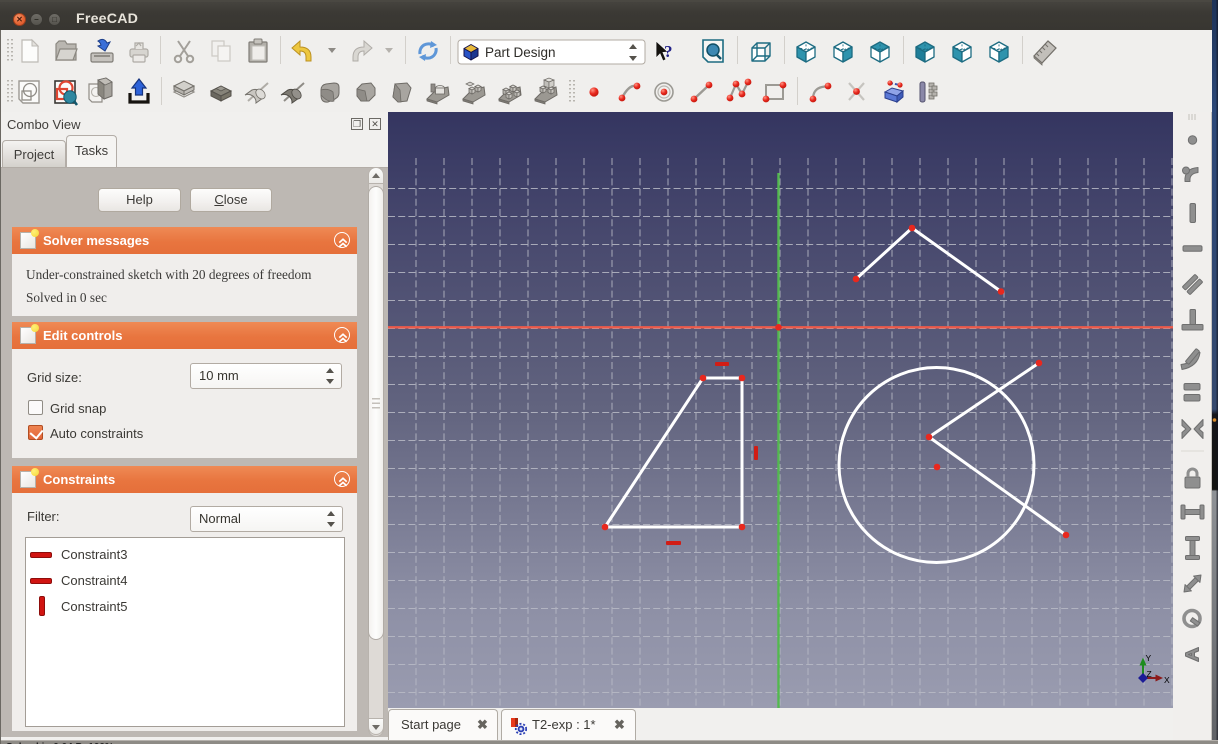  What do you see at coordinates (520, 52) in the screenshot?
I see `svg-text: Part Design` at bounding box center [520, 52].